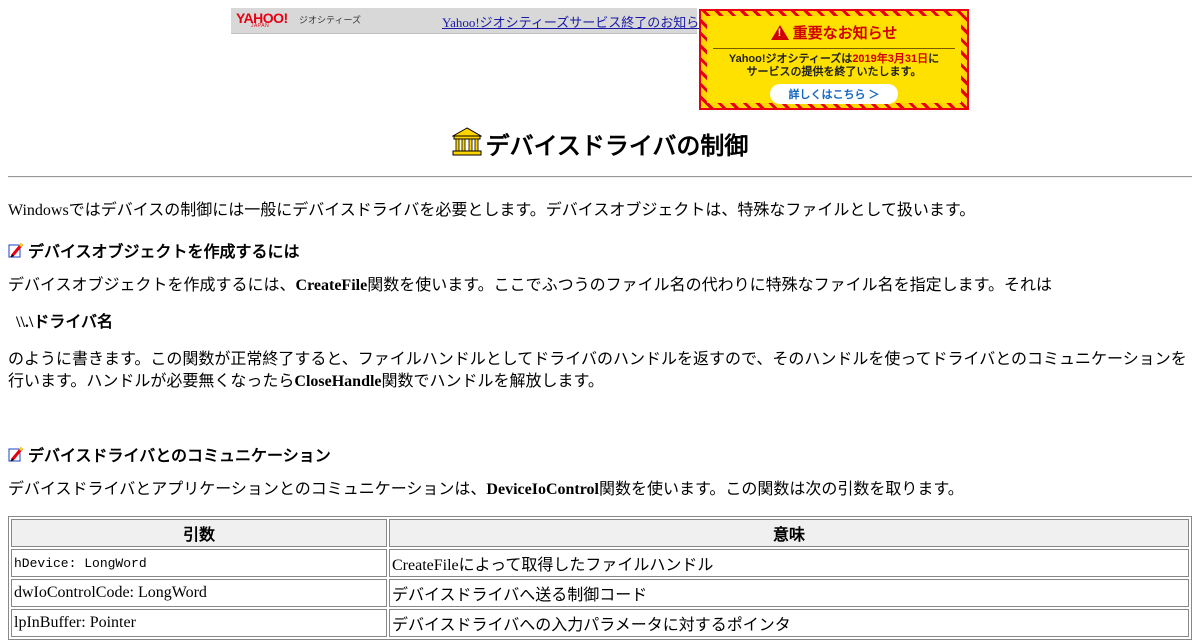  What do you see at coordinates (834, 94) in the screenshot?
I see `details-button: 詳しくはこちら ＞` at bounding box center [834, 94].